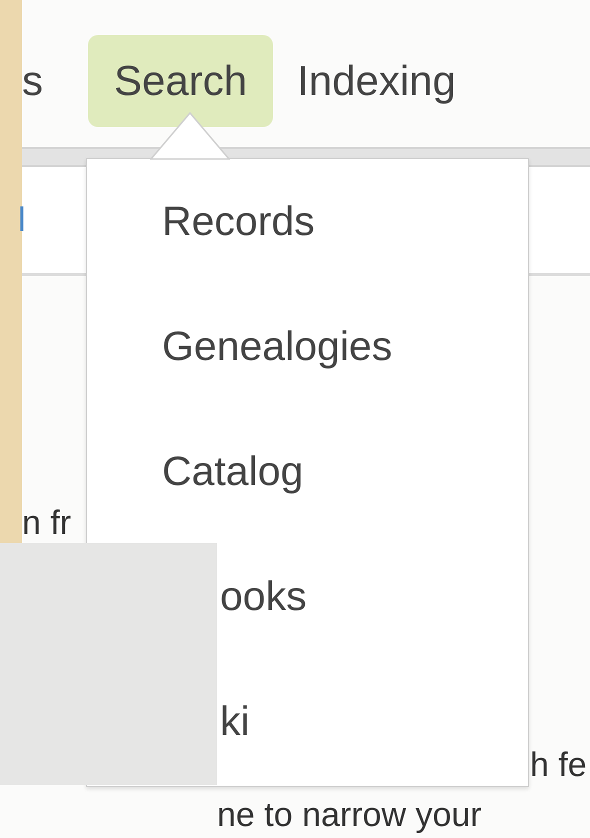 This screenshot has height=838, width=590. Describe the element at coordinates (55, 81) in the screenshot. I see `nav-tab: s` at that location.